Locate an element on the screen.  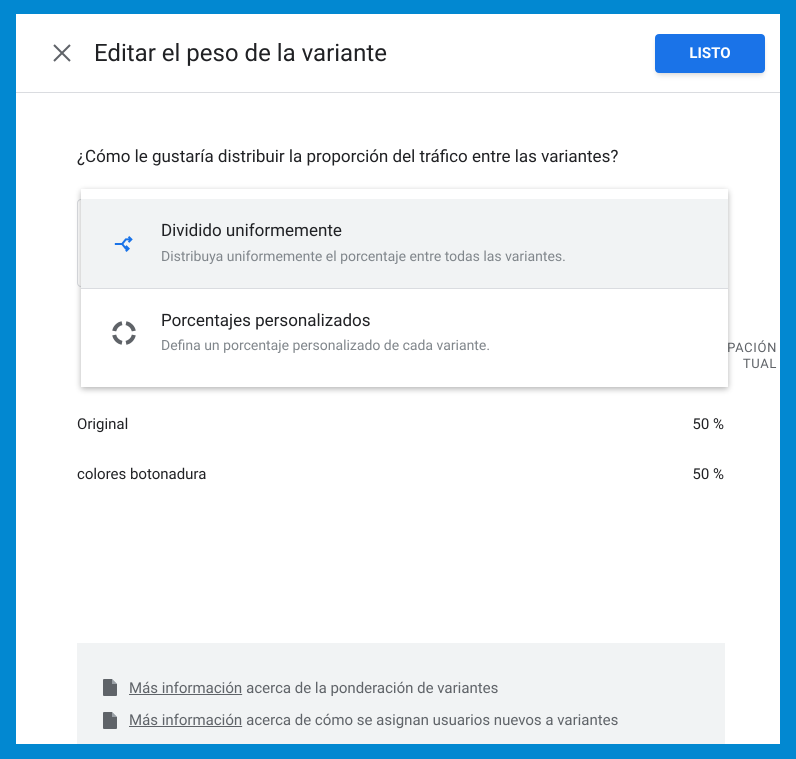
info-text: acerca de la ponderación de variantes is located at coordinates (372, 688).